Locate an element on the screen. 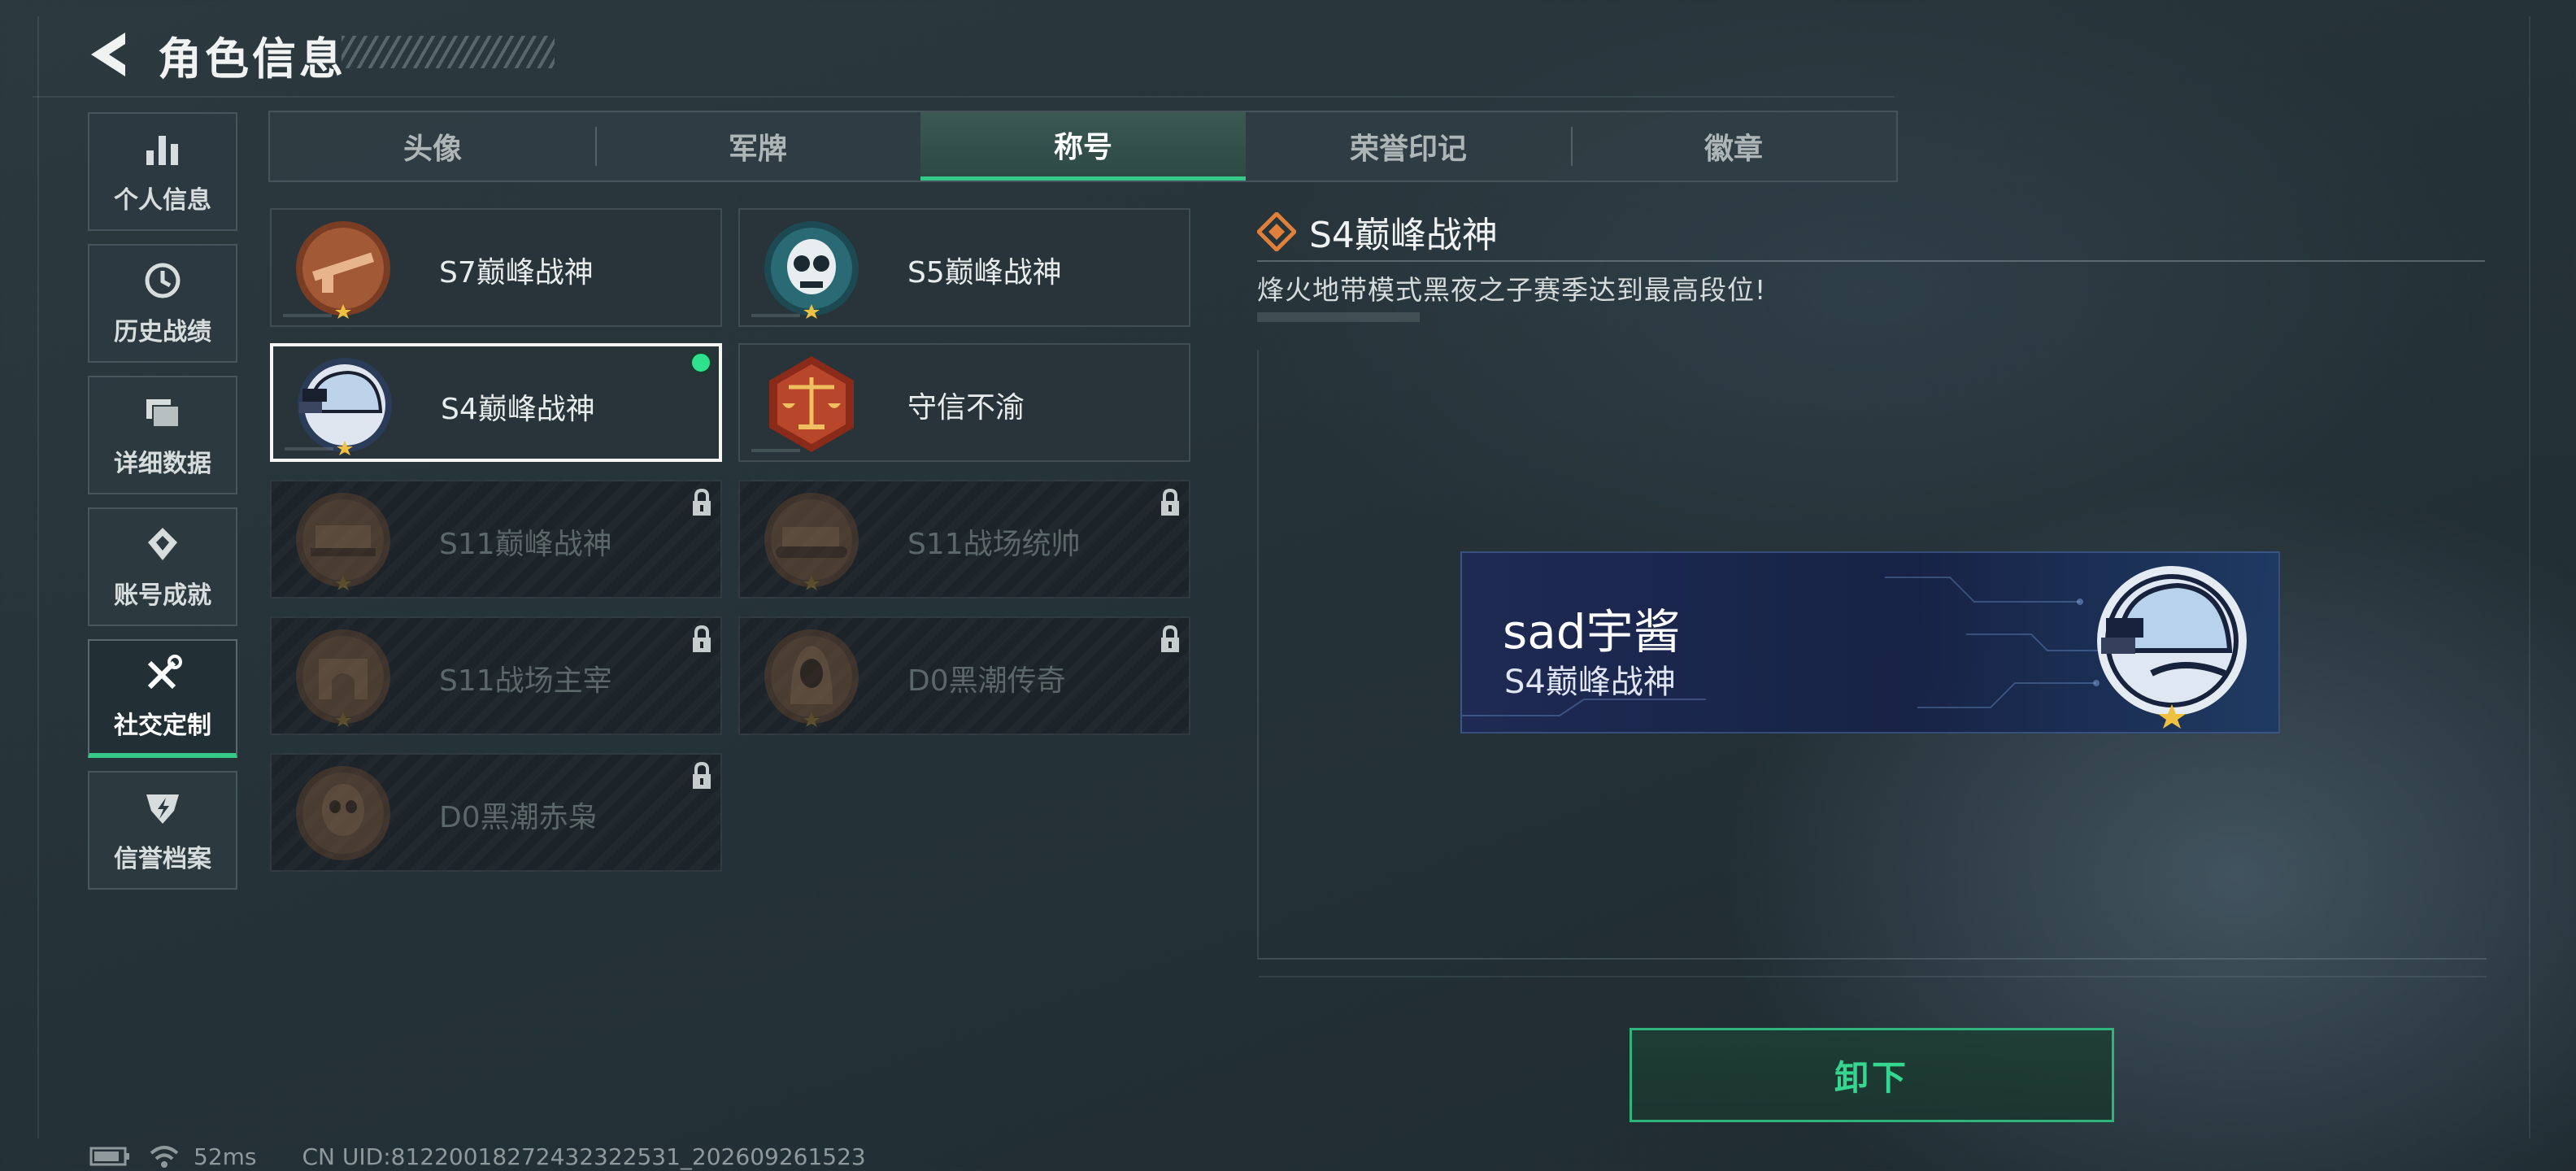 This screenshot has width=2576, height=1171. sidebar-item-reputation: 信誉档案 is located at coordinates (163, 831).